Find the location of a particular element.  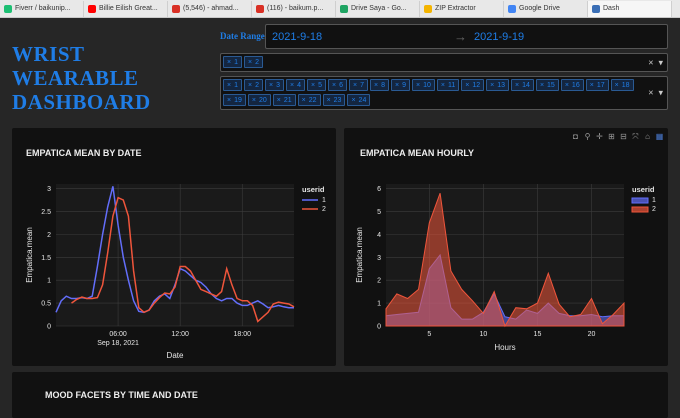

browser-tab: ZIP Extractor is located at coordinates (462, 8).